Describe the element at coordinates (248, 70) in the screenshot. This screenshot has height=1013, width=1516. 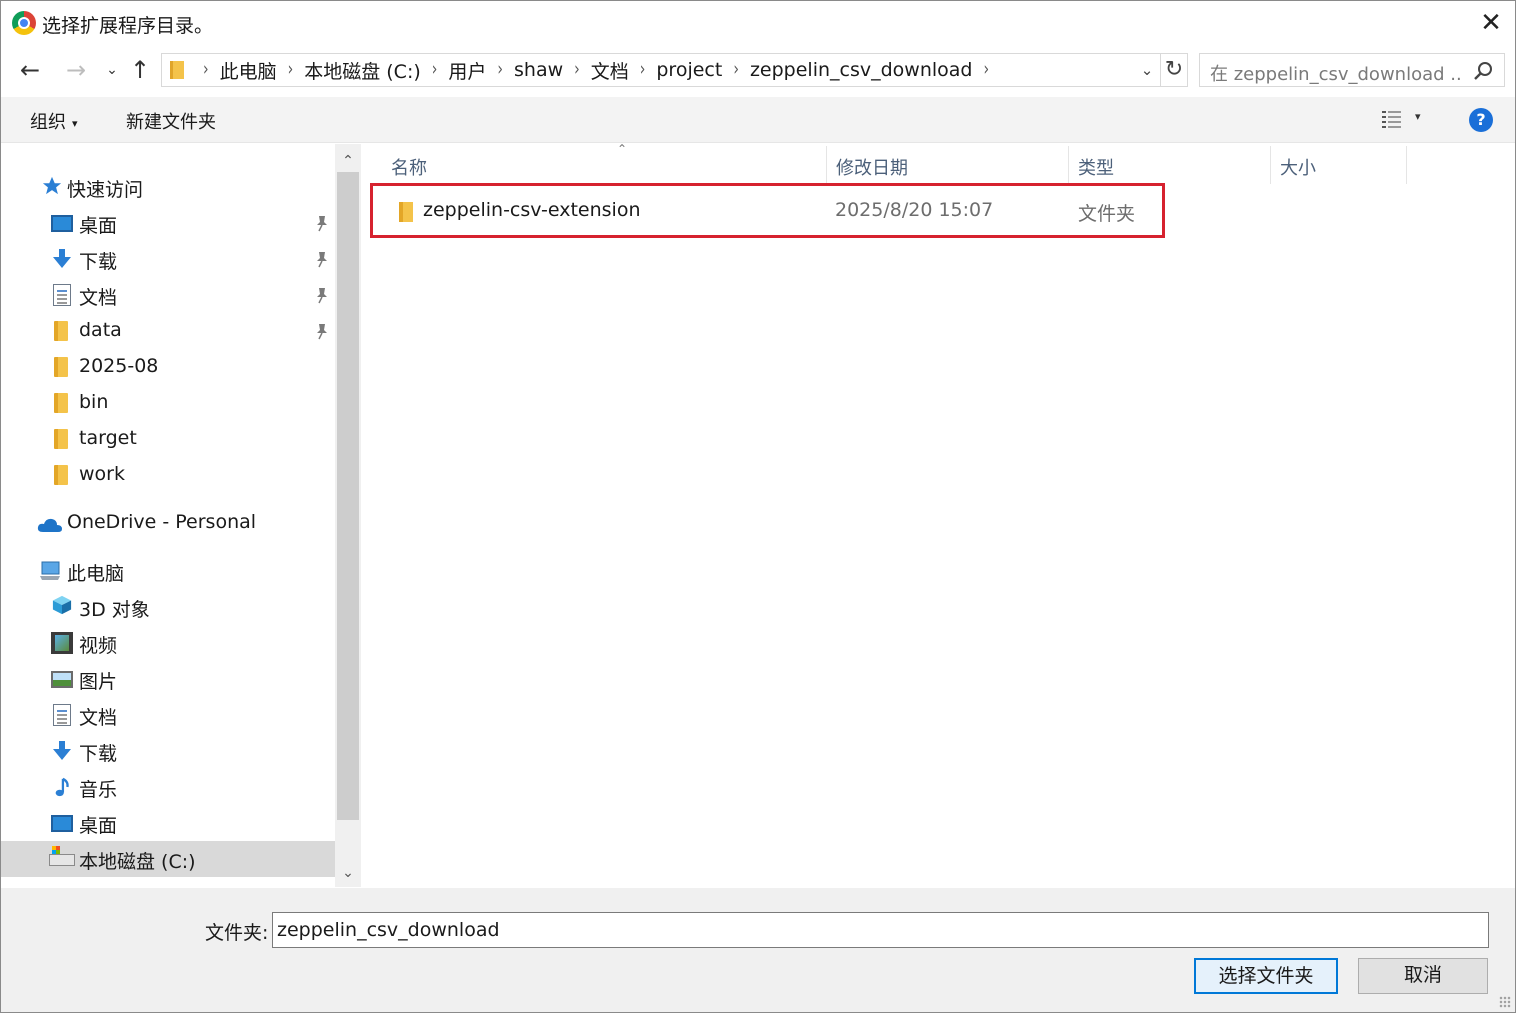
I see `breadcrumb-this-pc: 此电脑` at that location.